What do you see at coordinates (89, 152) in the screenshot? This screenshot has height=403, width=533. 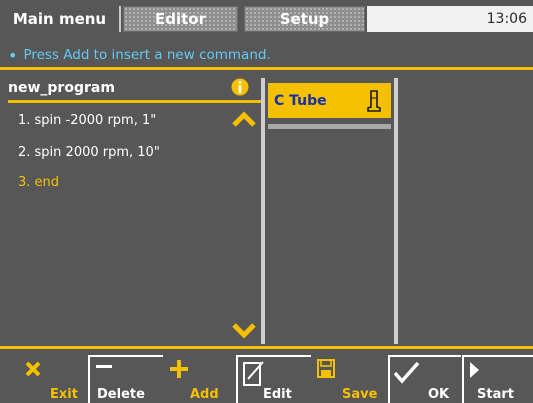 I see `program-line: 2. spin 2000 rpm, 10"` at bounding box center [89, 152].